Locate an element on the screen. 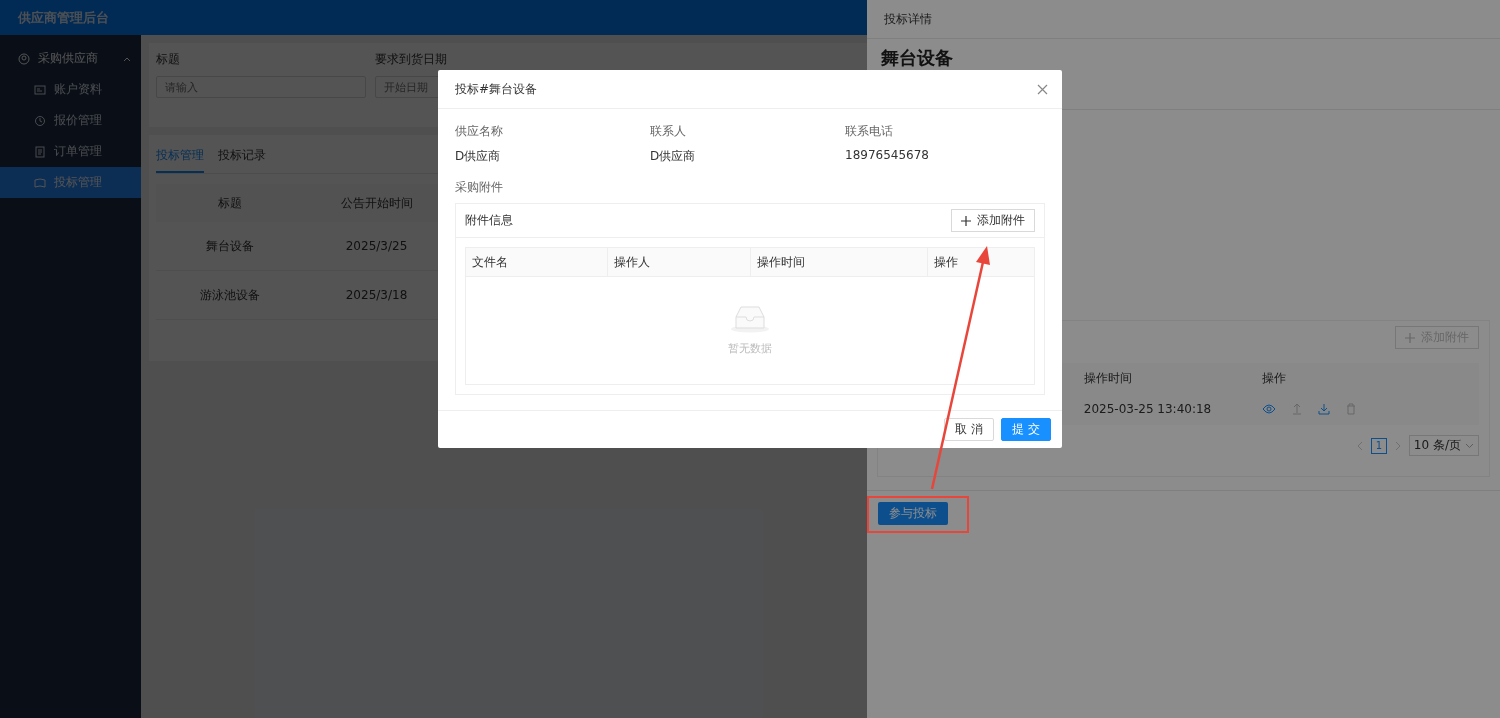  tab: 投标记录 is located at coordinates (242, 158).